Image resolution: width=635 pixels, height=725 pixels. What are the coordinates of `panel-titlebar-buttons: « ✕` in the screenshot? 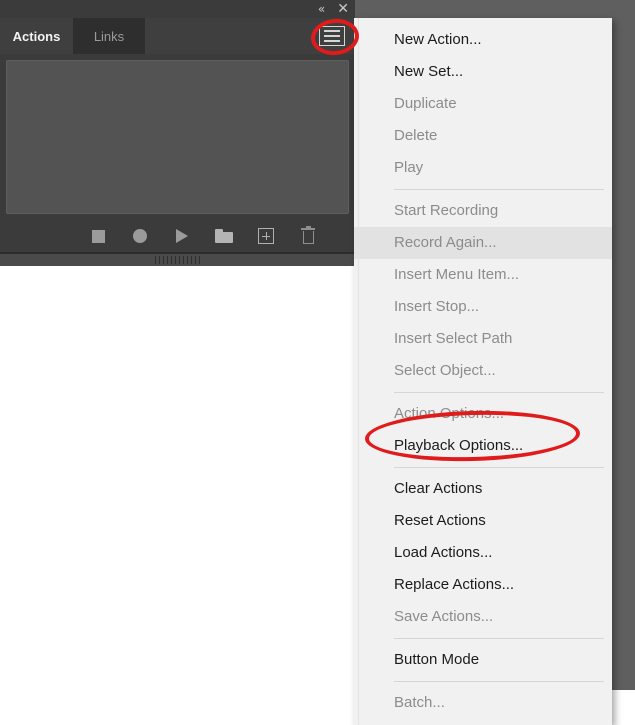 It's located at (333, 9).